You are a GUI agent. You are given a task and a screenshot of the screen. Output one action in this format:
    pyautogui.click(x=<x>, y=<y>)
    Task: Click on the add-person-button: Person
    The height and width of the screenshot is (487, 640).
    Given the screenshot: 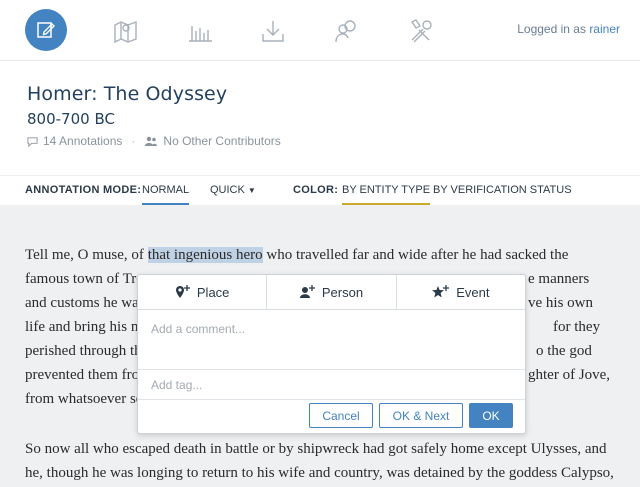 What is the action you would take?
    pyautogui.click(x=332, y=292)
    